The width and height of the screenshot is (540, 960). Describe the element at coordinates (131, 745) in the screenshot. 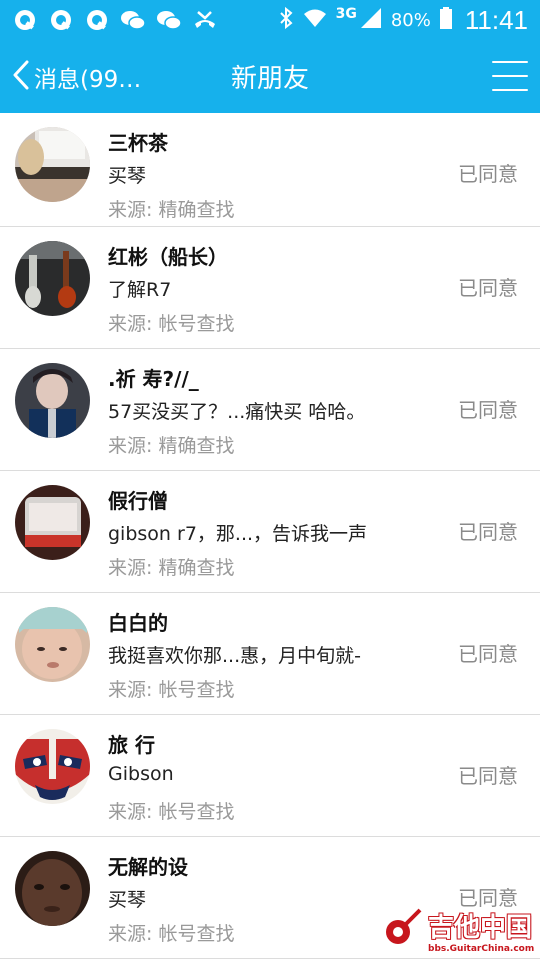

I see `request-name: 旅 行` at that location.